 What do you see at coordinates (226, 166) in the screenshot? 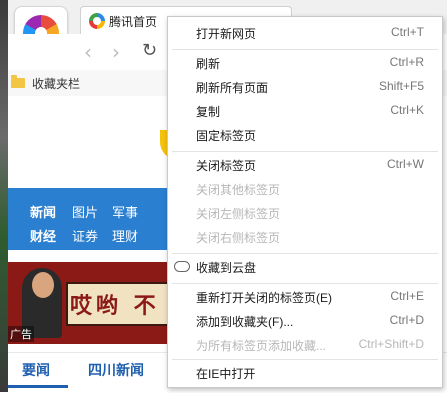
I see `menu-item-label: 关闭标签页` at bounding box center [226, 166].